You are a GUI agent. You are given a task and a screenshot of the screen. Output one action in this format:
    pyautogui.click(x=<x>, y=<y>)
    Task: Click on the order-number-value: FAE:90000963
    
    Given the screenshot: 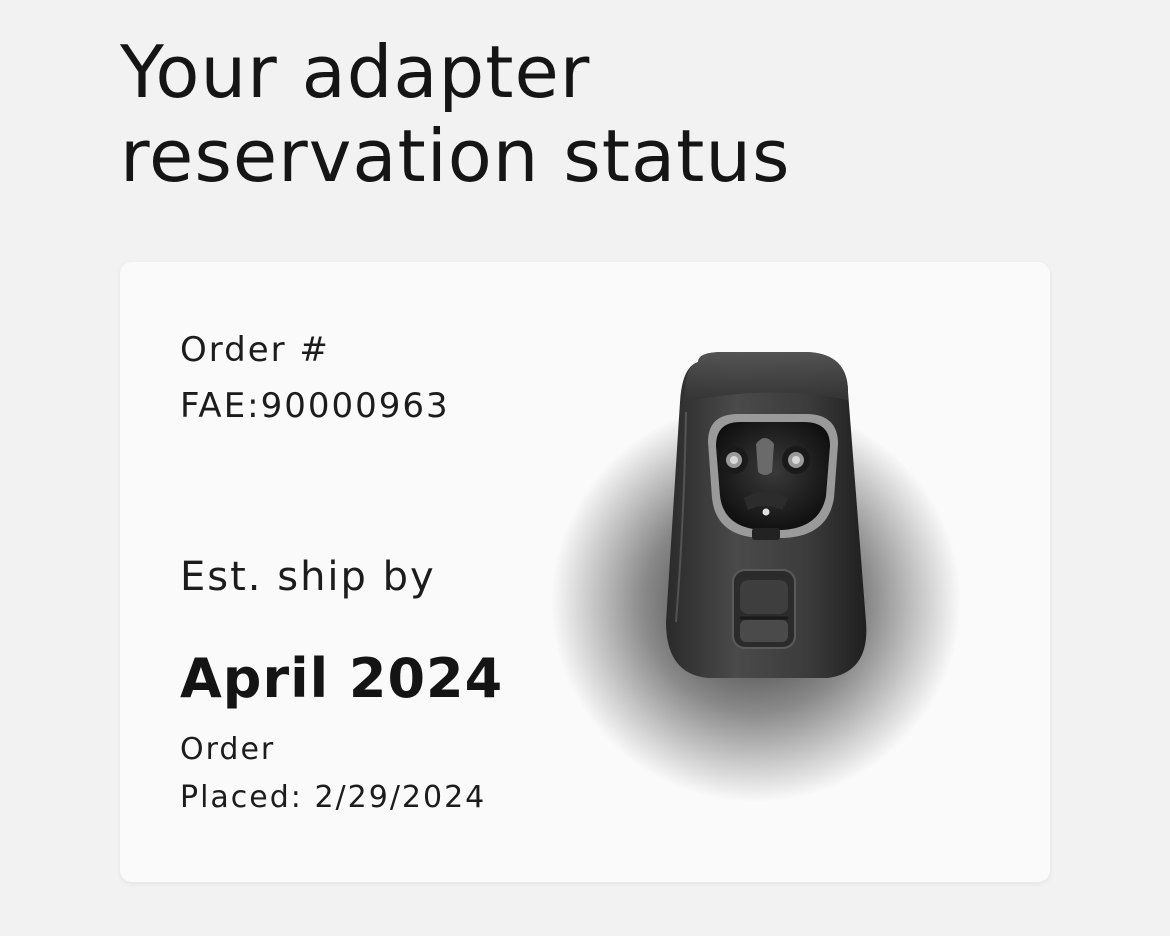 What is the action you would take?
    pyautogui.click(x=315, y=406)
    